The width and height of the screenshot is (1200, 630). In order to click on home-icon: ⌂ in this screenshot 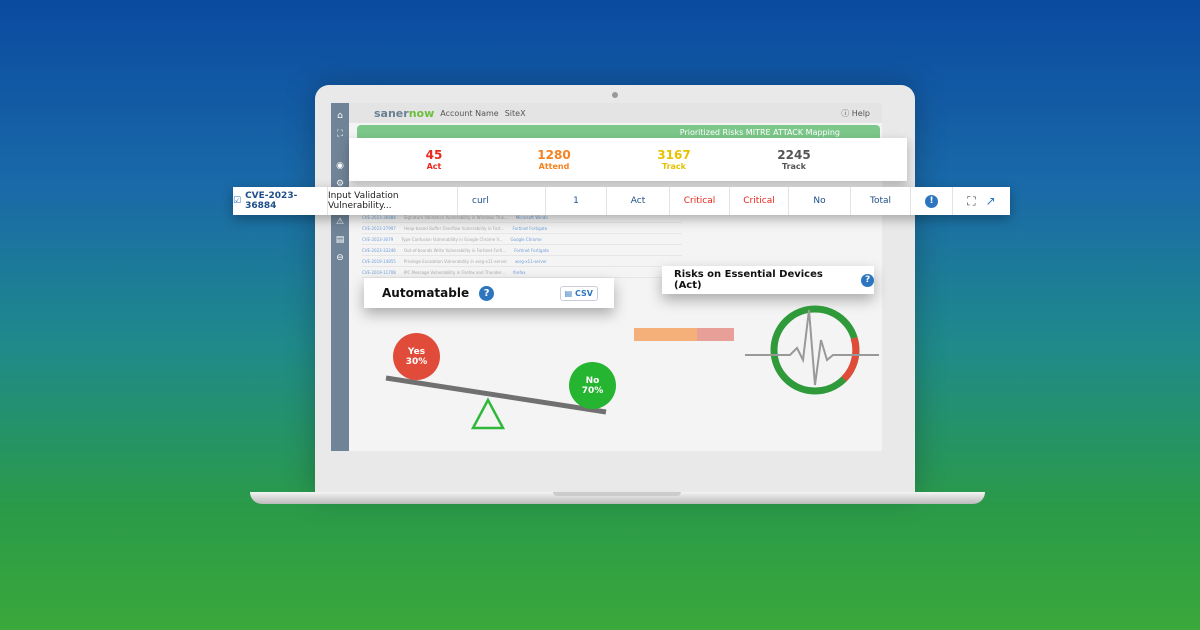, I will do `click(340, 116)`.